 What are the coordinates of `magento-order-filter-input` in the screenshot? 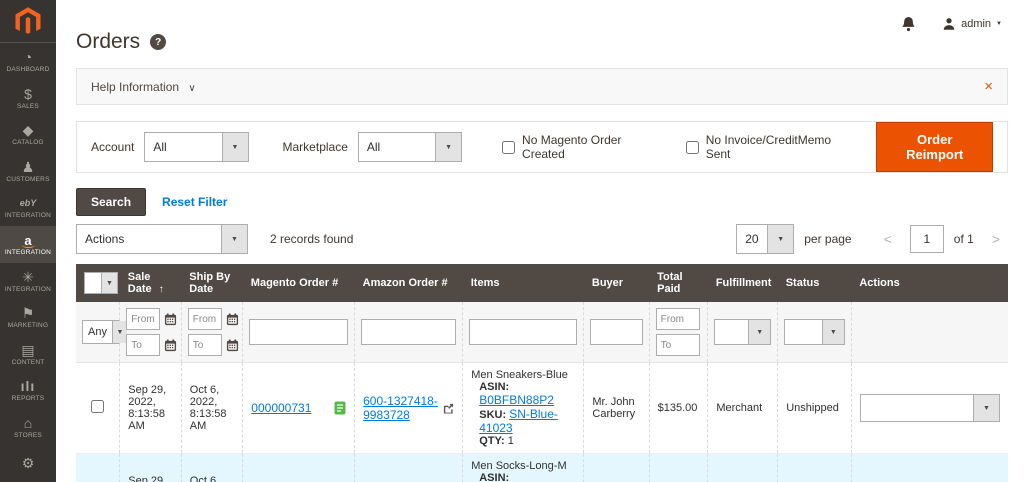 It's located at (299, 332).